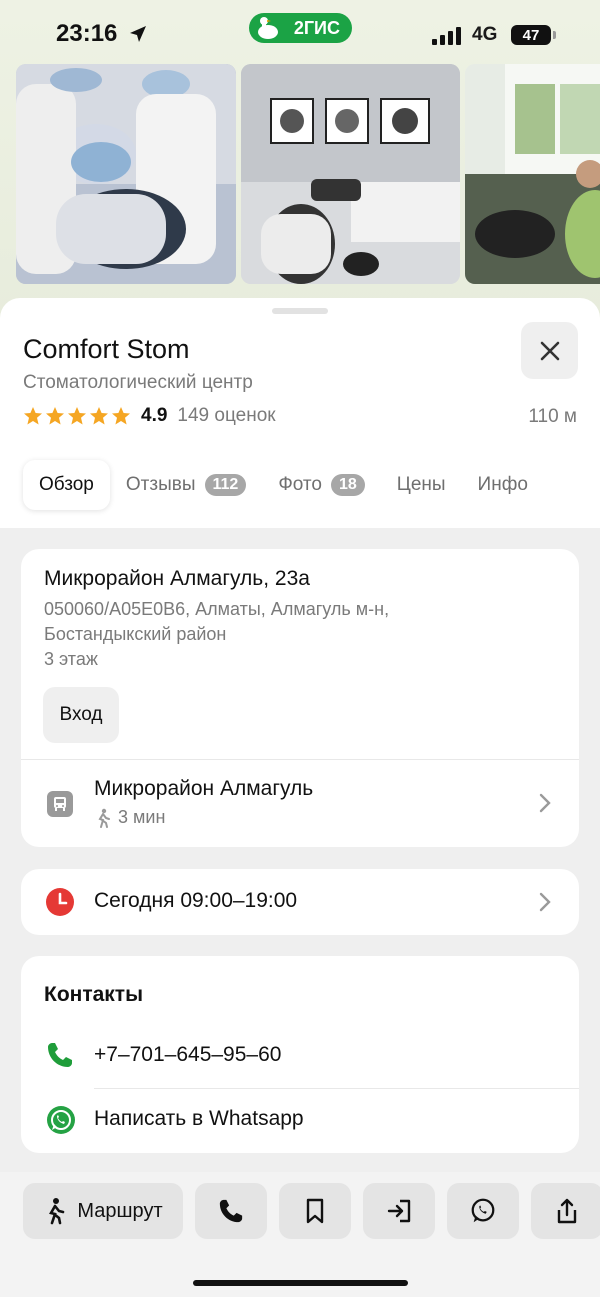  What do you see at coordinates (226, 415) in the screenshot?
I see `rating-count: 149 оценок` at bounding box center [226, 415].